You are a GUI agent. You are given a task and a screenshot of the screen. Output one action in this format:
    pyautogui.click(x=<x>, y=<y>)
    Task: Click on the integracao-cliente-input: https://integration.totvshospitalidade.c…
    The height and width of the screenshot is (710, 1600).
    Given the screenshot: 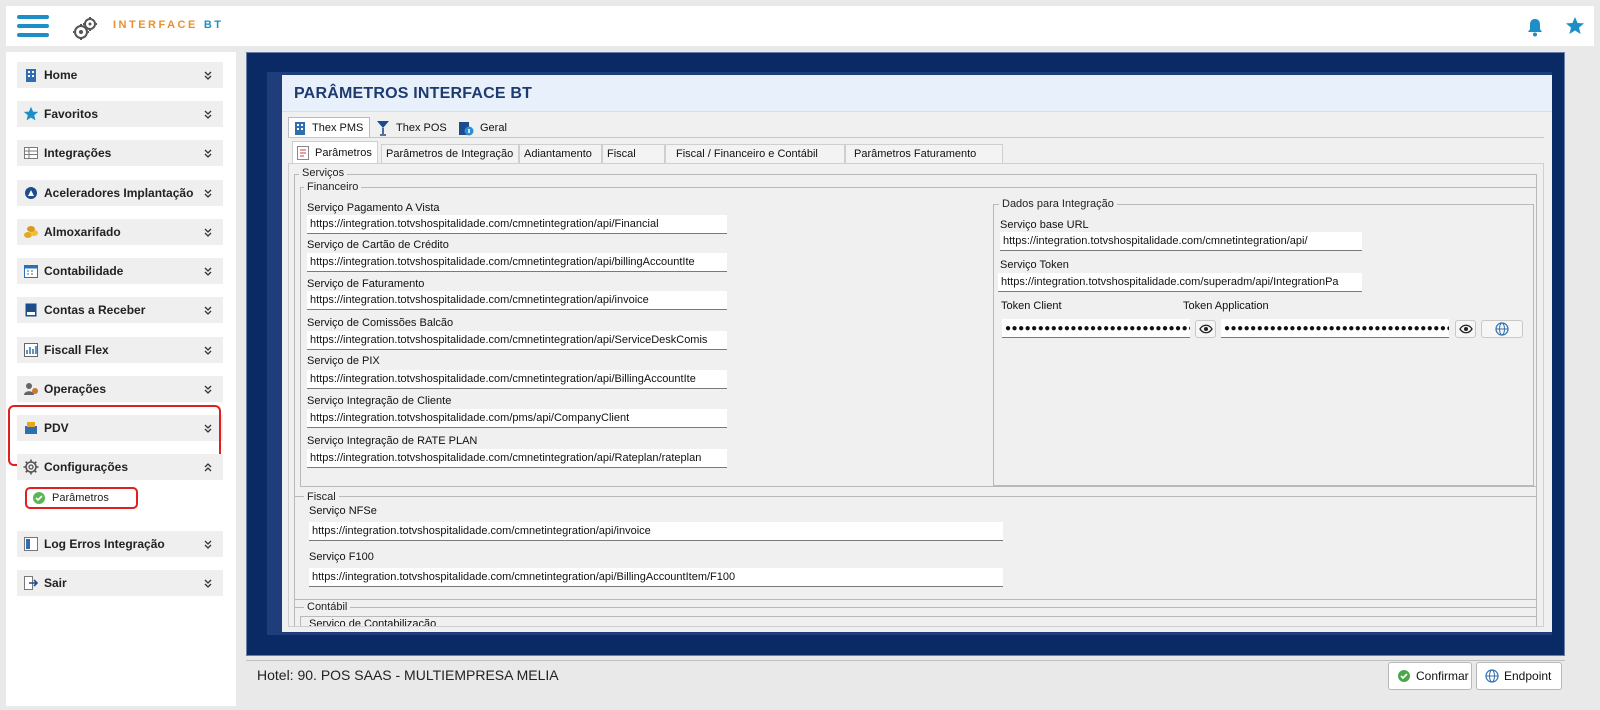 What is the action you would take?
    pyautogui.click(x=517, y=418)
    